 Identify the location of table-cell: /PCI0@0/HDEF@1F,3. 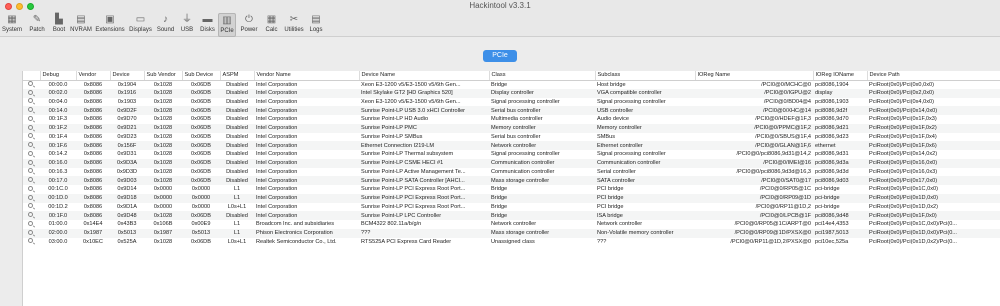
(783, 119).